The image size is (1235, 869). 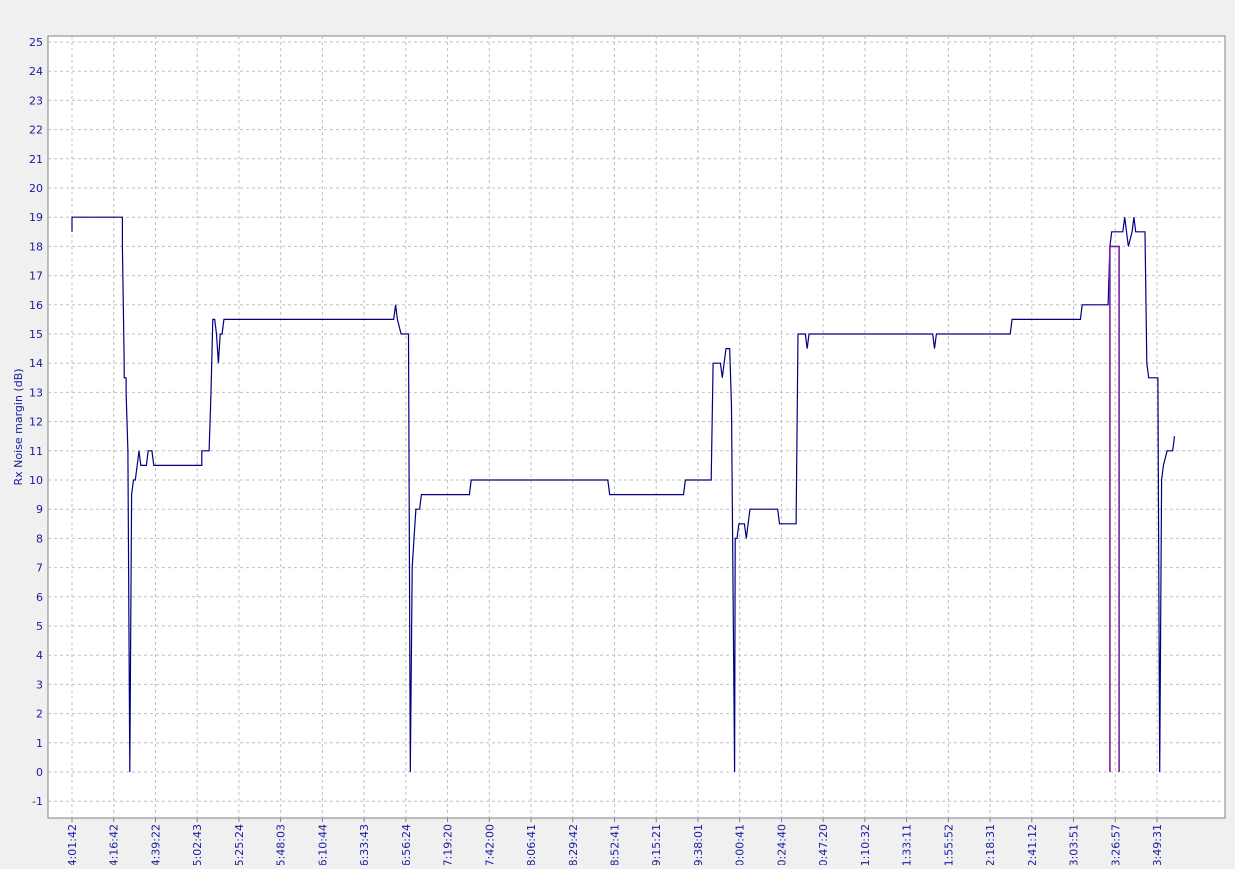 What do you see at coordinates (39, 655) in the screenshot?
I see `y-tick-label: 4` at bounding box center [39, 655].